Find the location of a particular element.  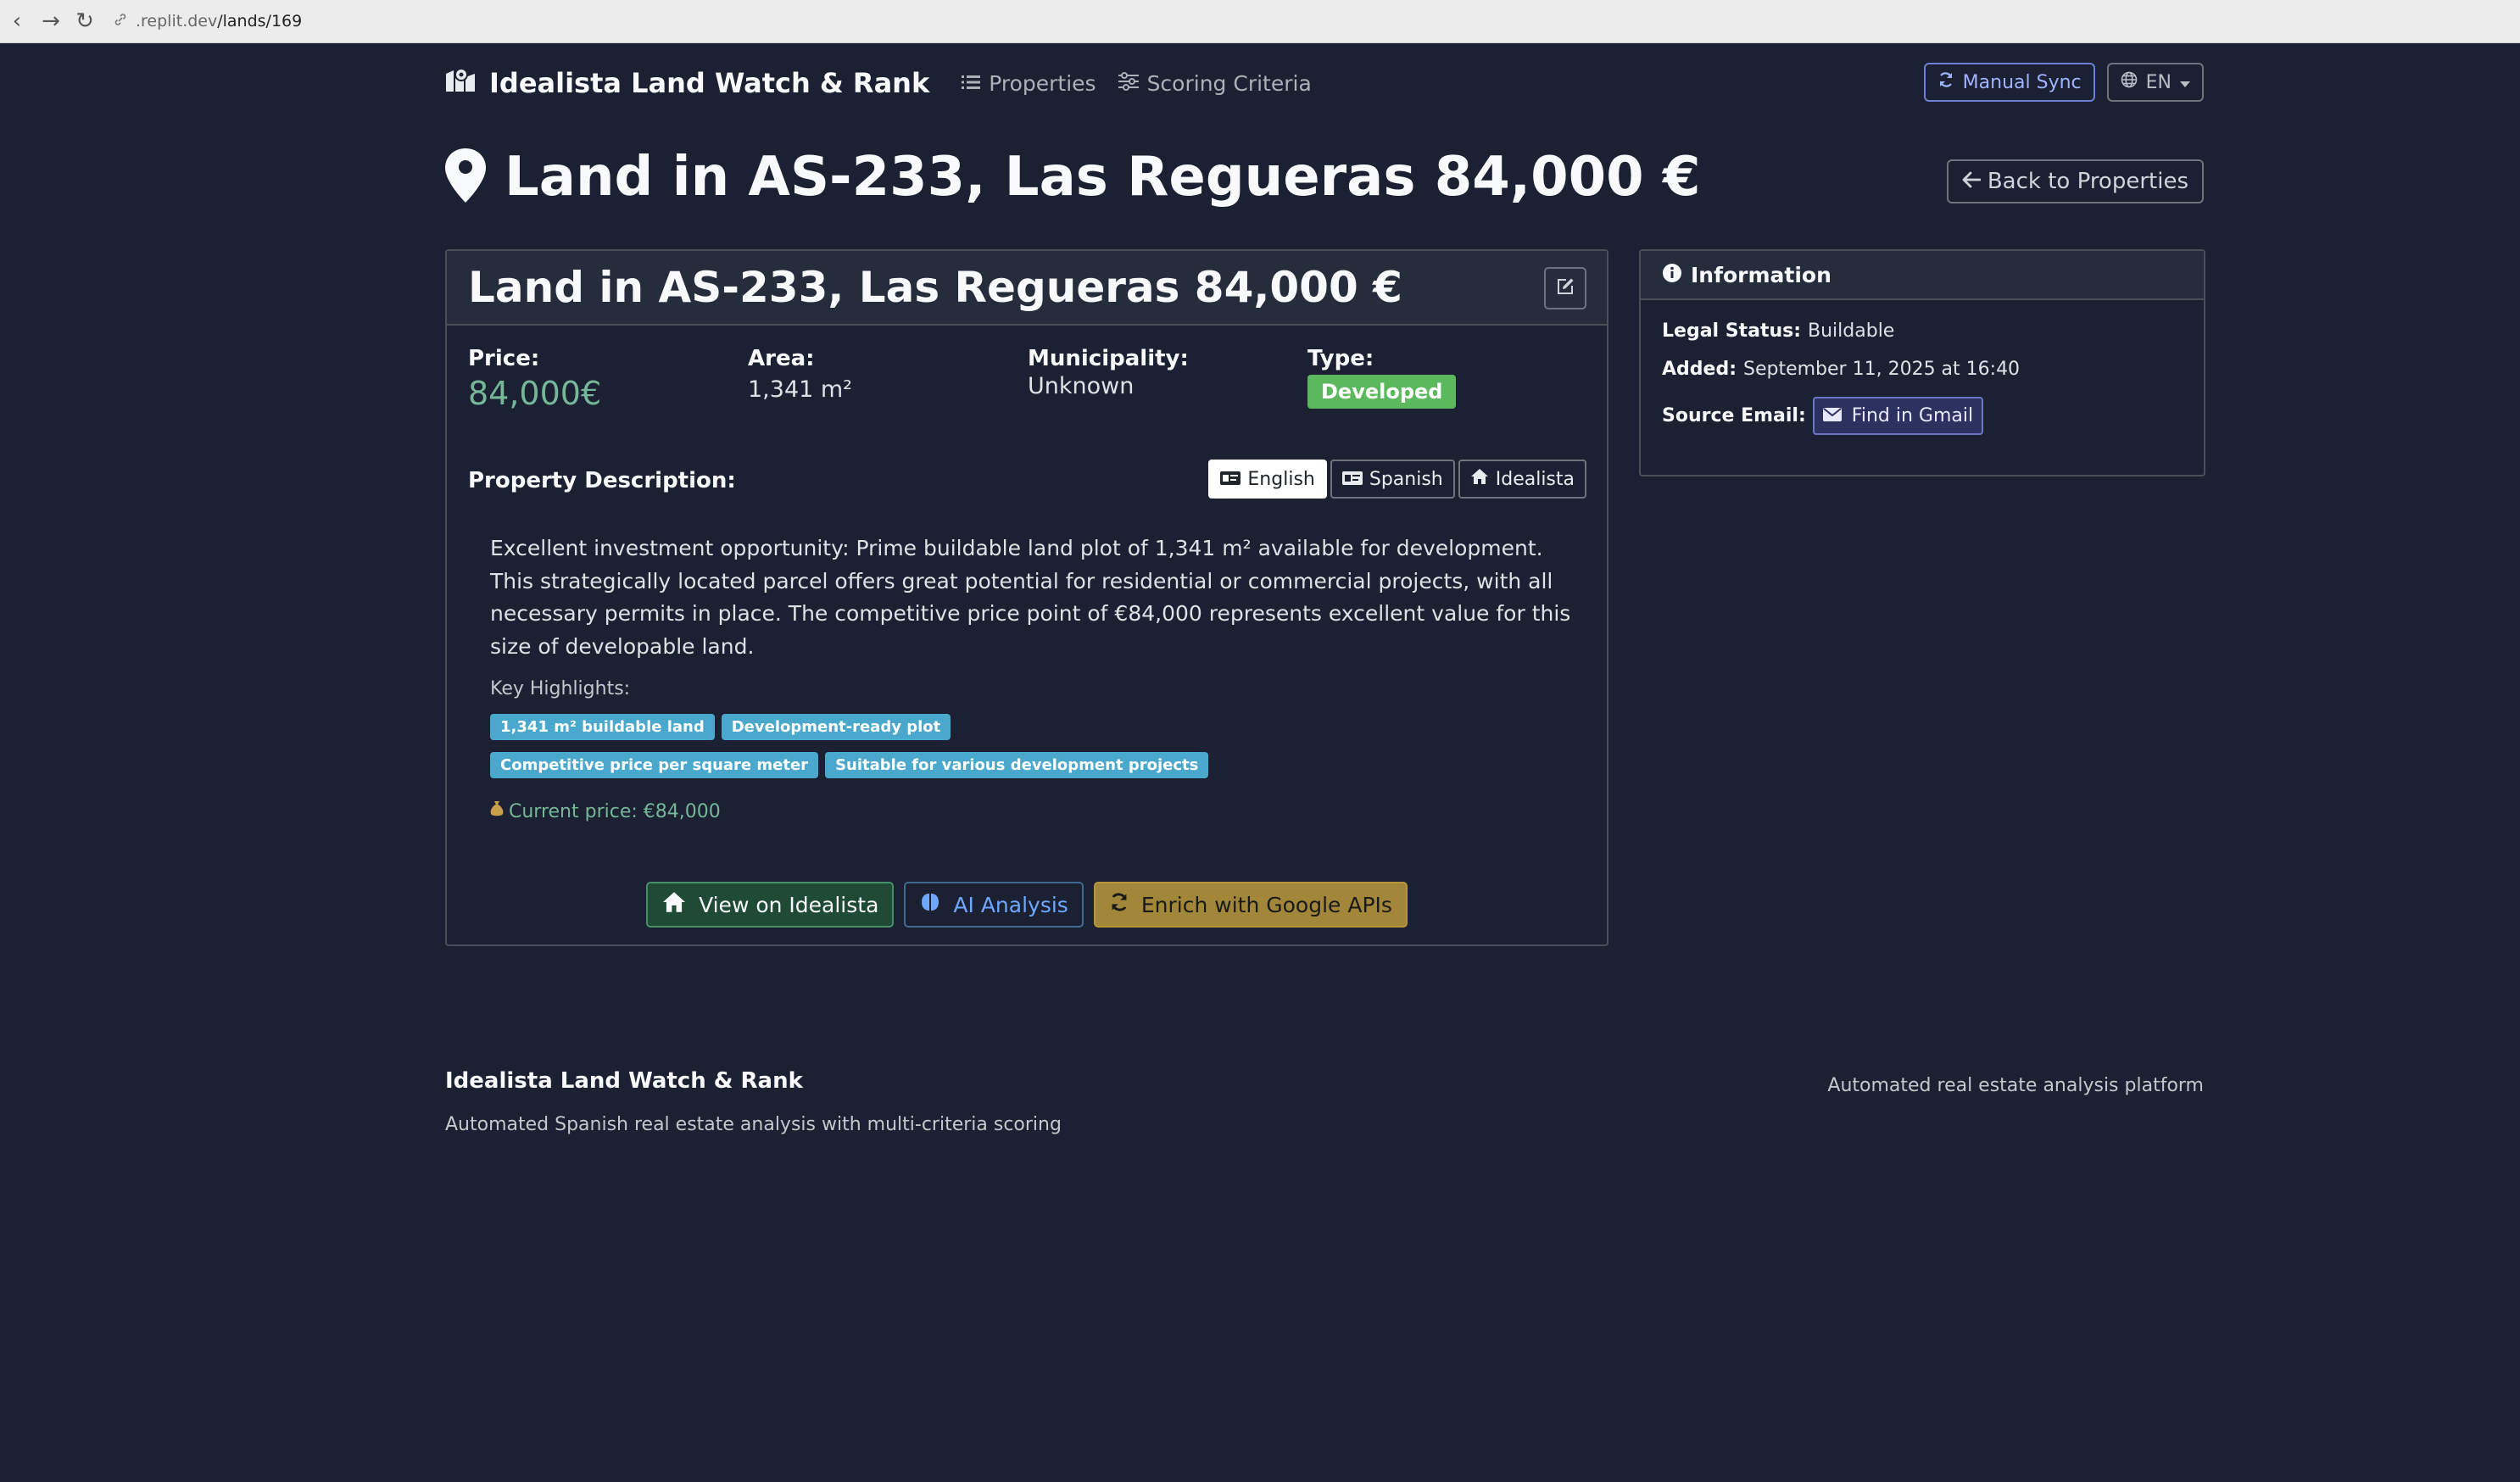

type-stat: Type: Developed is located at coordinates (1447, 379).